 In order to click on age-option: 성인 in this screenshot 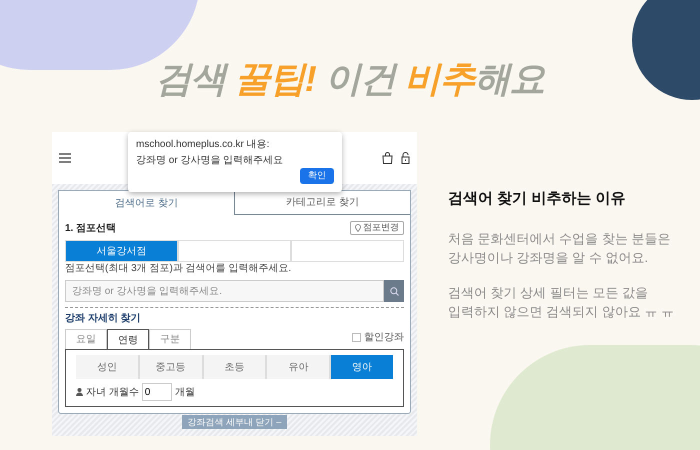, I will do `click(108, 367)`.